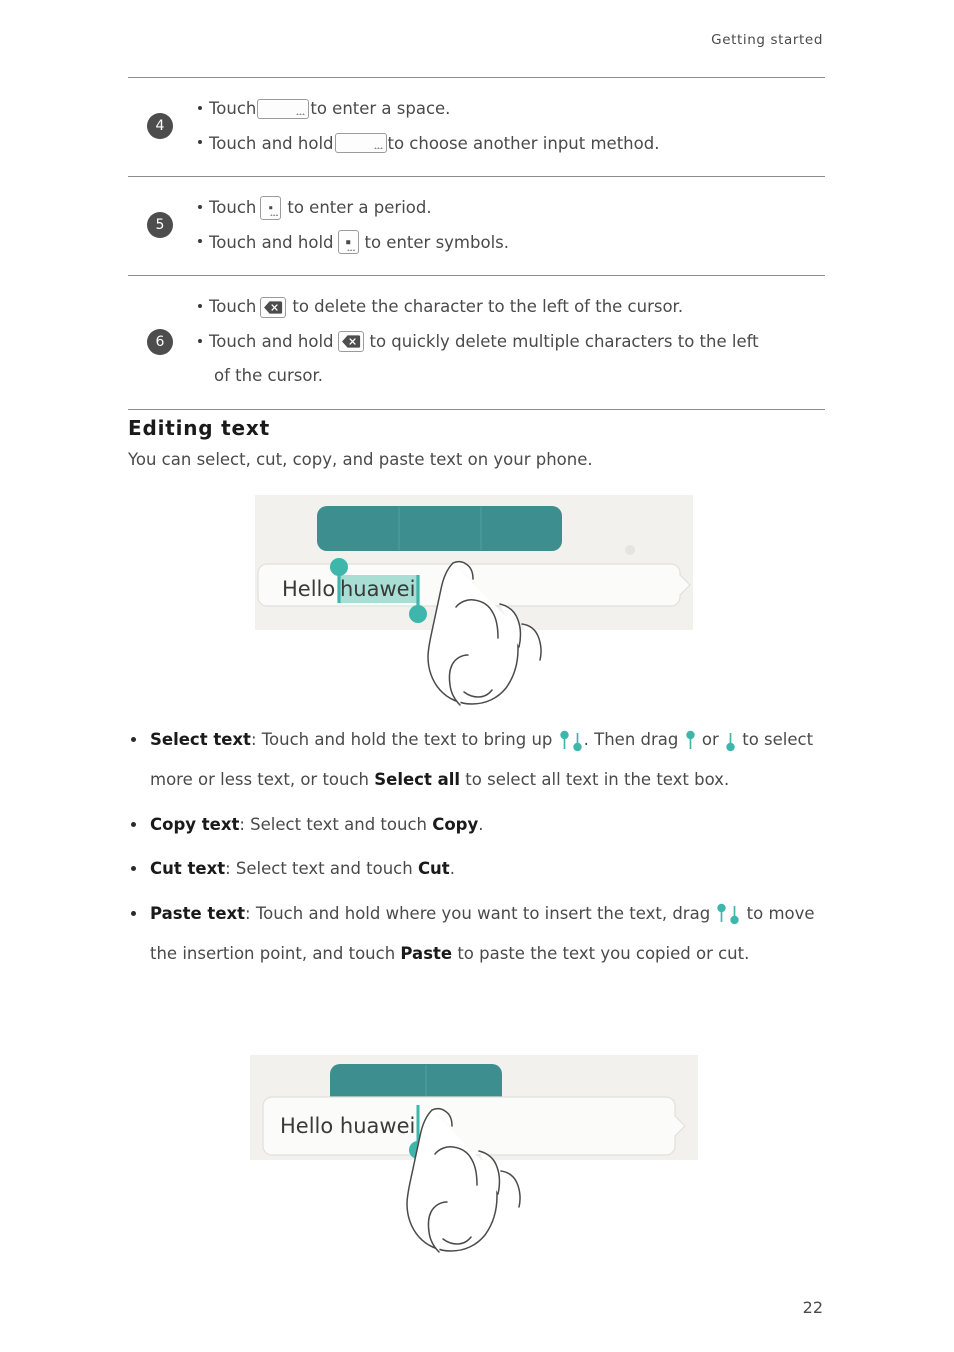 The height and width of the screenshot is (1352, 954). I want to click on list-item: Copy text: Select text and touch Copy., so click(478, 825).